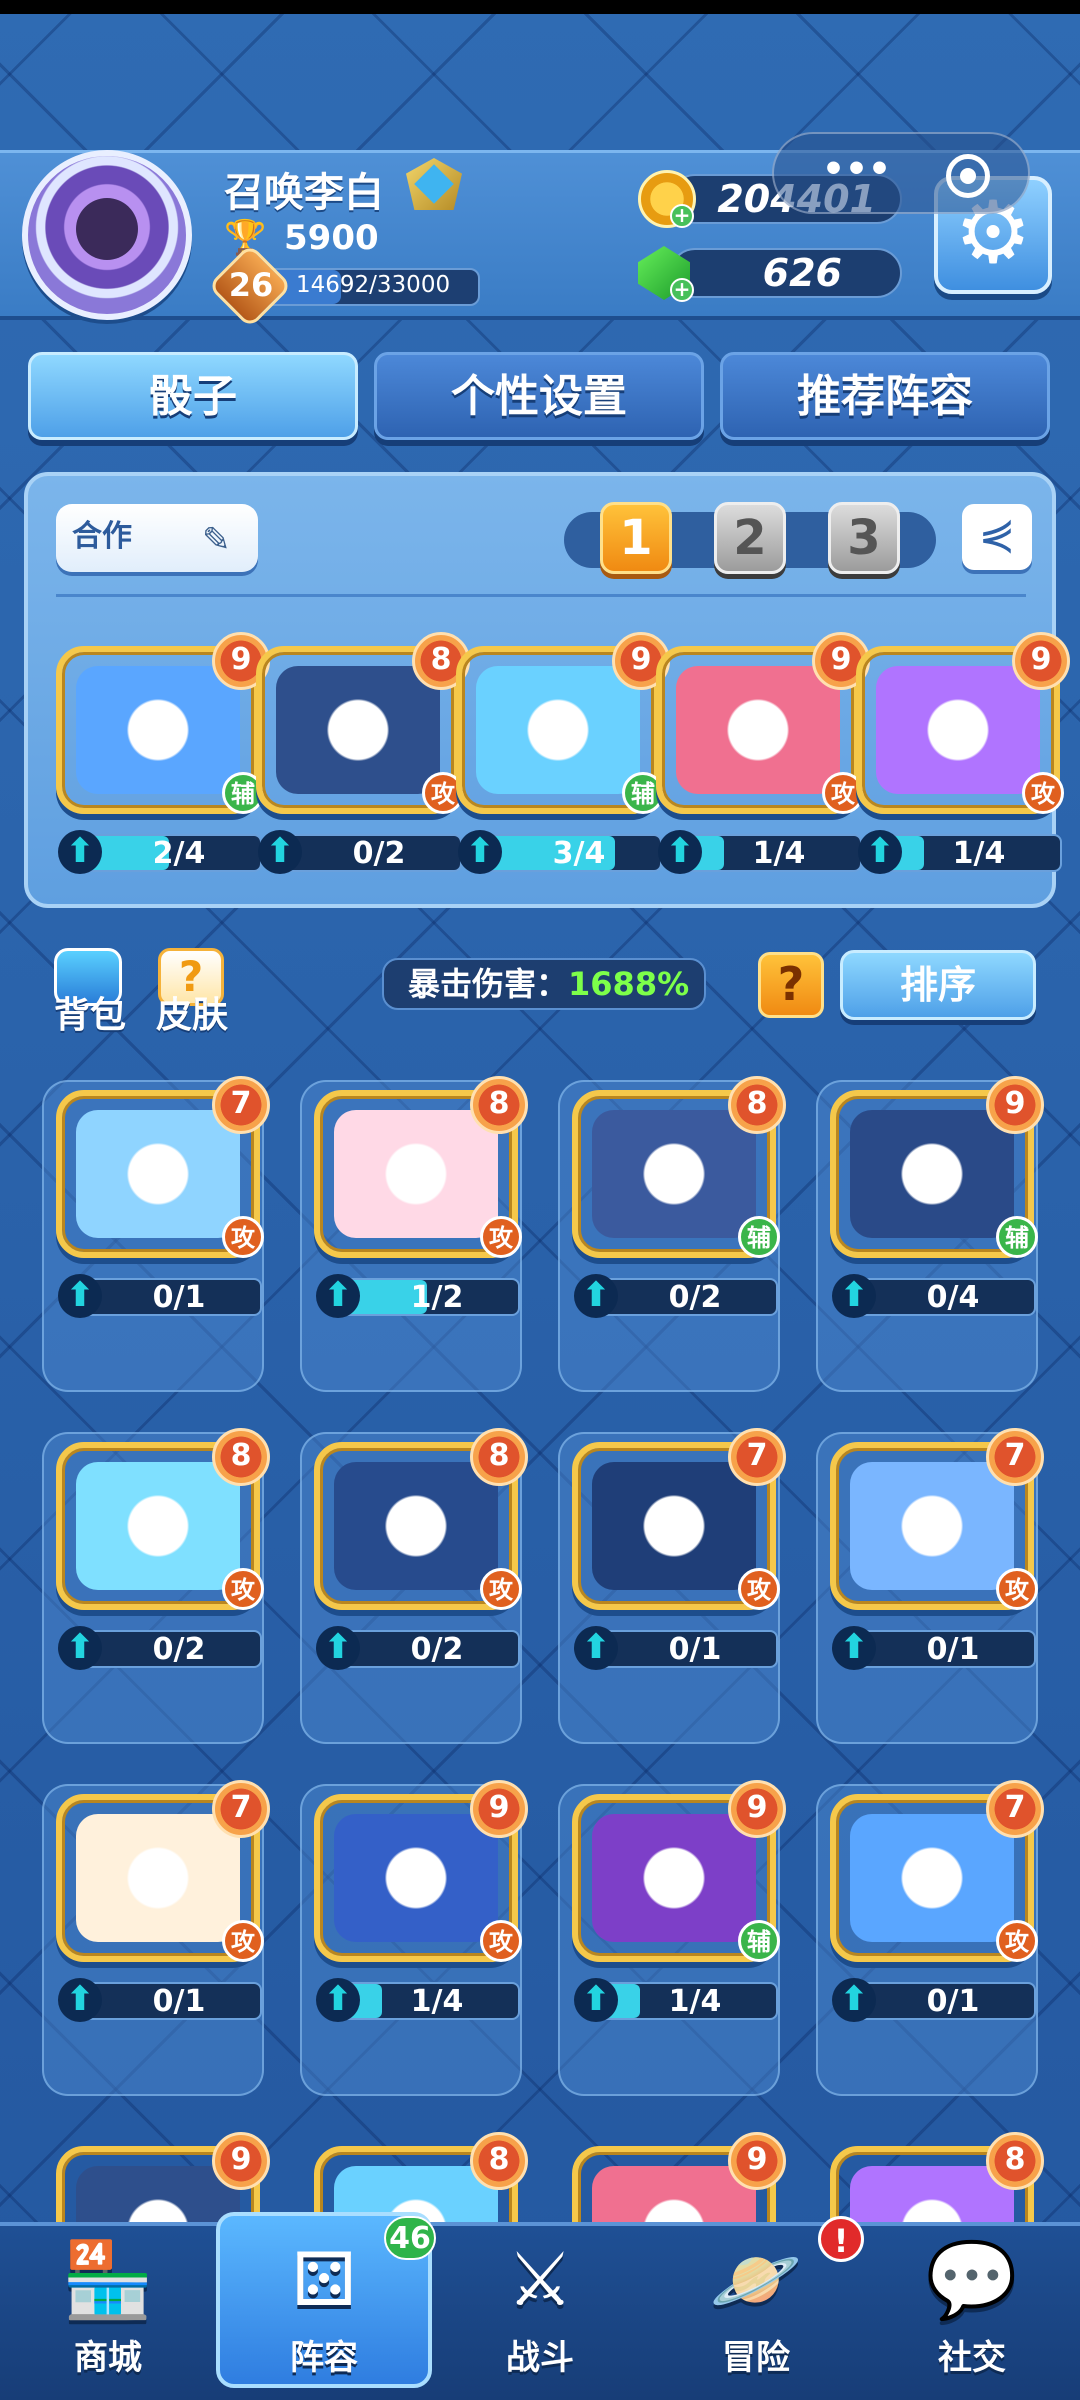  Describe the element at coordinates (885, 396) in the screenshot. I see `tab-recommended-lineup: 推荐阵容` at that location.